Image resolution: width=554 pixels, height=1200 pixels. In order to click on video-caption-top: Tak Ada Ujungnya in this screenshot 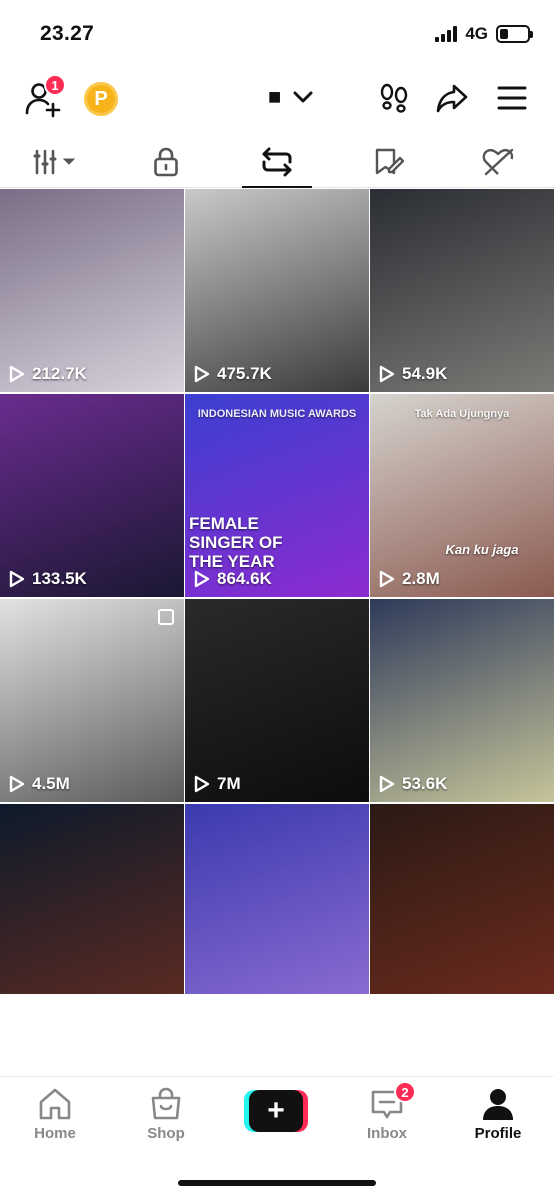, I will do `click(462, 414)`.